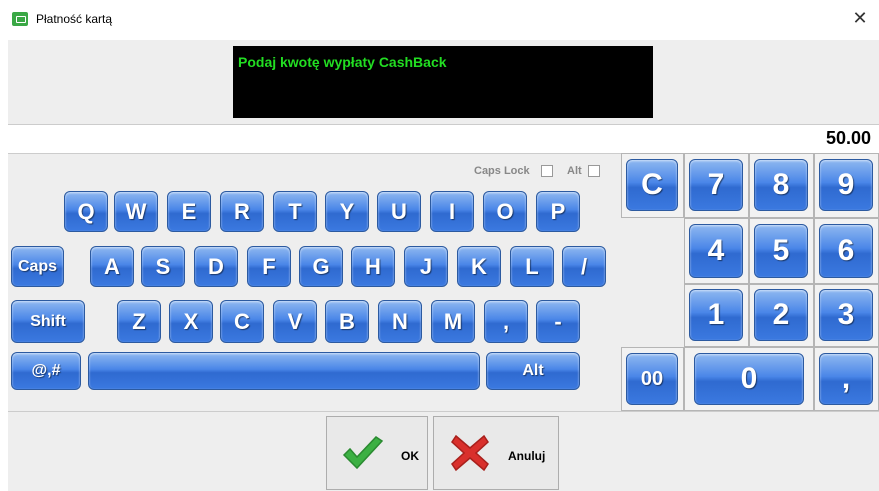 Image resolution: width=879 pixels, height=491 pixels. What do you see at coordinates (399, 211) in the screenshot?
I see `key-u: U` at bounding box center [399, 211].